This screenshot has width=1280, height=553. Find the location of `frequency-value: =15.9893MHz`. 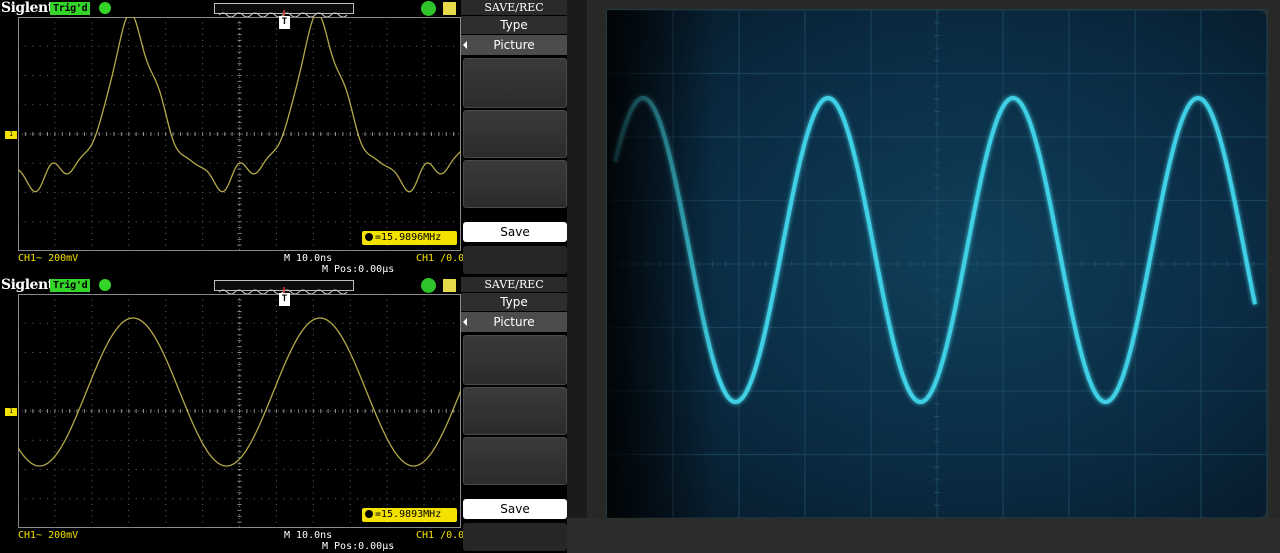

frequency-value: =15.9893MHz is located at coordinates (408, 514).